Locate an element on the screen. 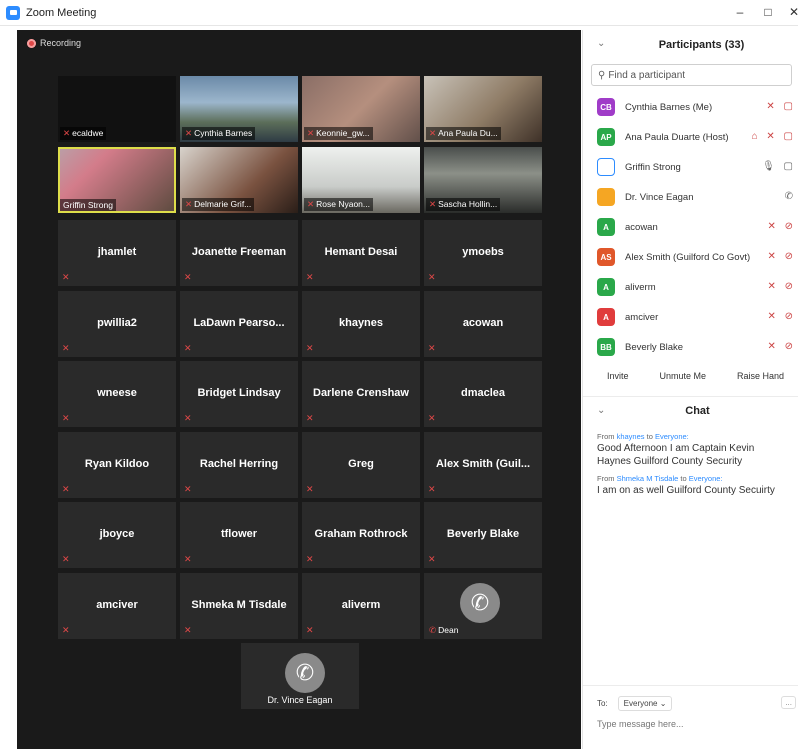 This screenshot has height=749, width=798. video-tile: Bridget Lindsay ✕ is located at coordinates (239, 394).